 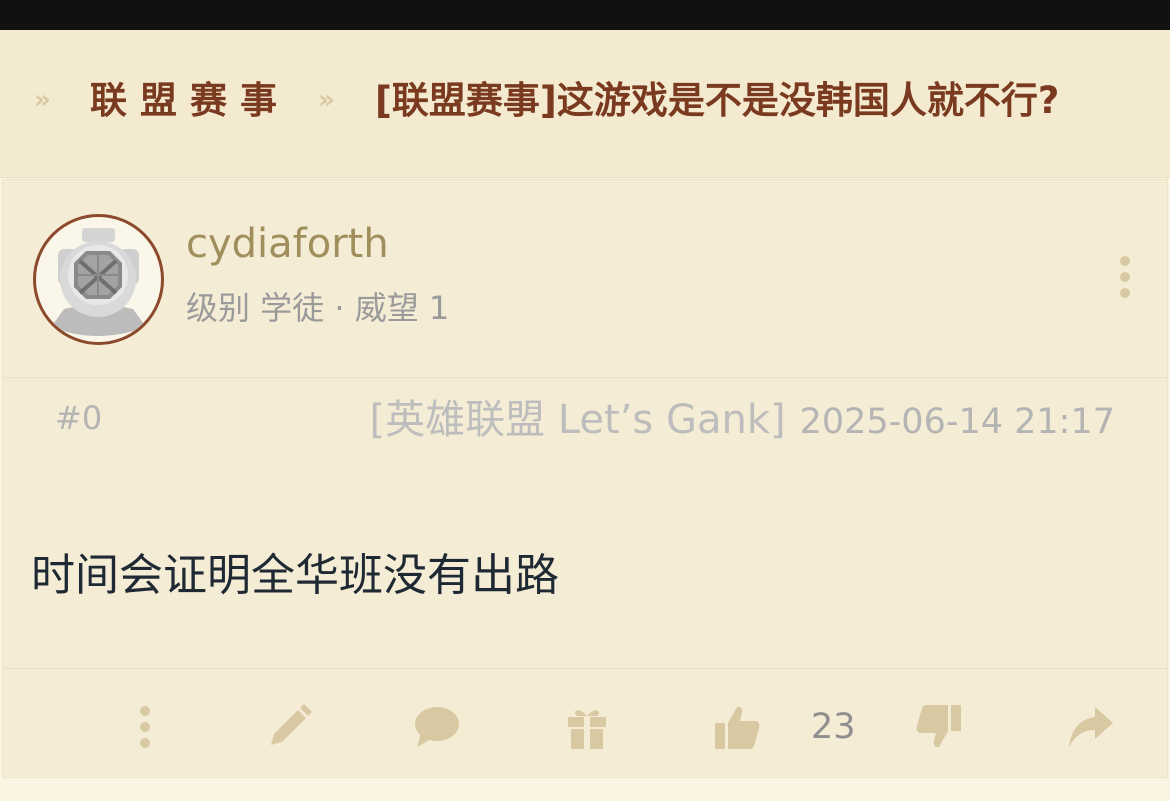 I want to click on like-count: 23, so click(x=833, y=727).